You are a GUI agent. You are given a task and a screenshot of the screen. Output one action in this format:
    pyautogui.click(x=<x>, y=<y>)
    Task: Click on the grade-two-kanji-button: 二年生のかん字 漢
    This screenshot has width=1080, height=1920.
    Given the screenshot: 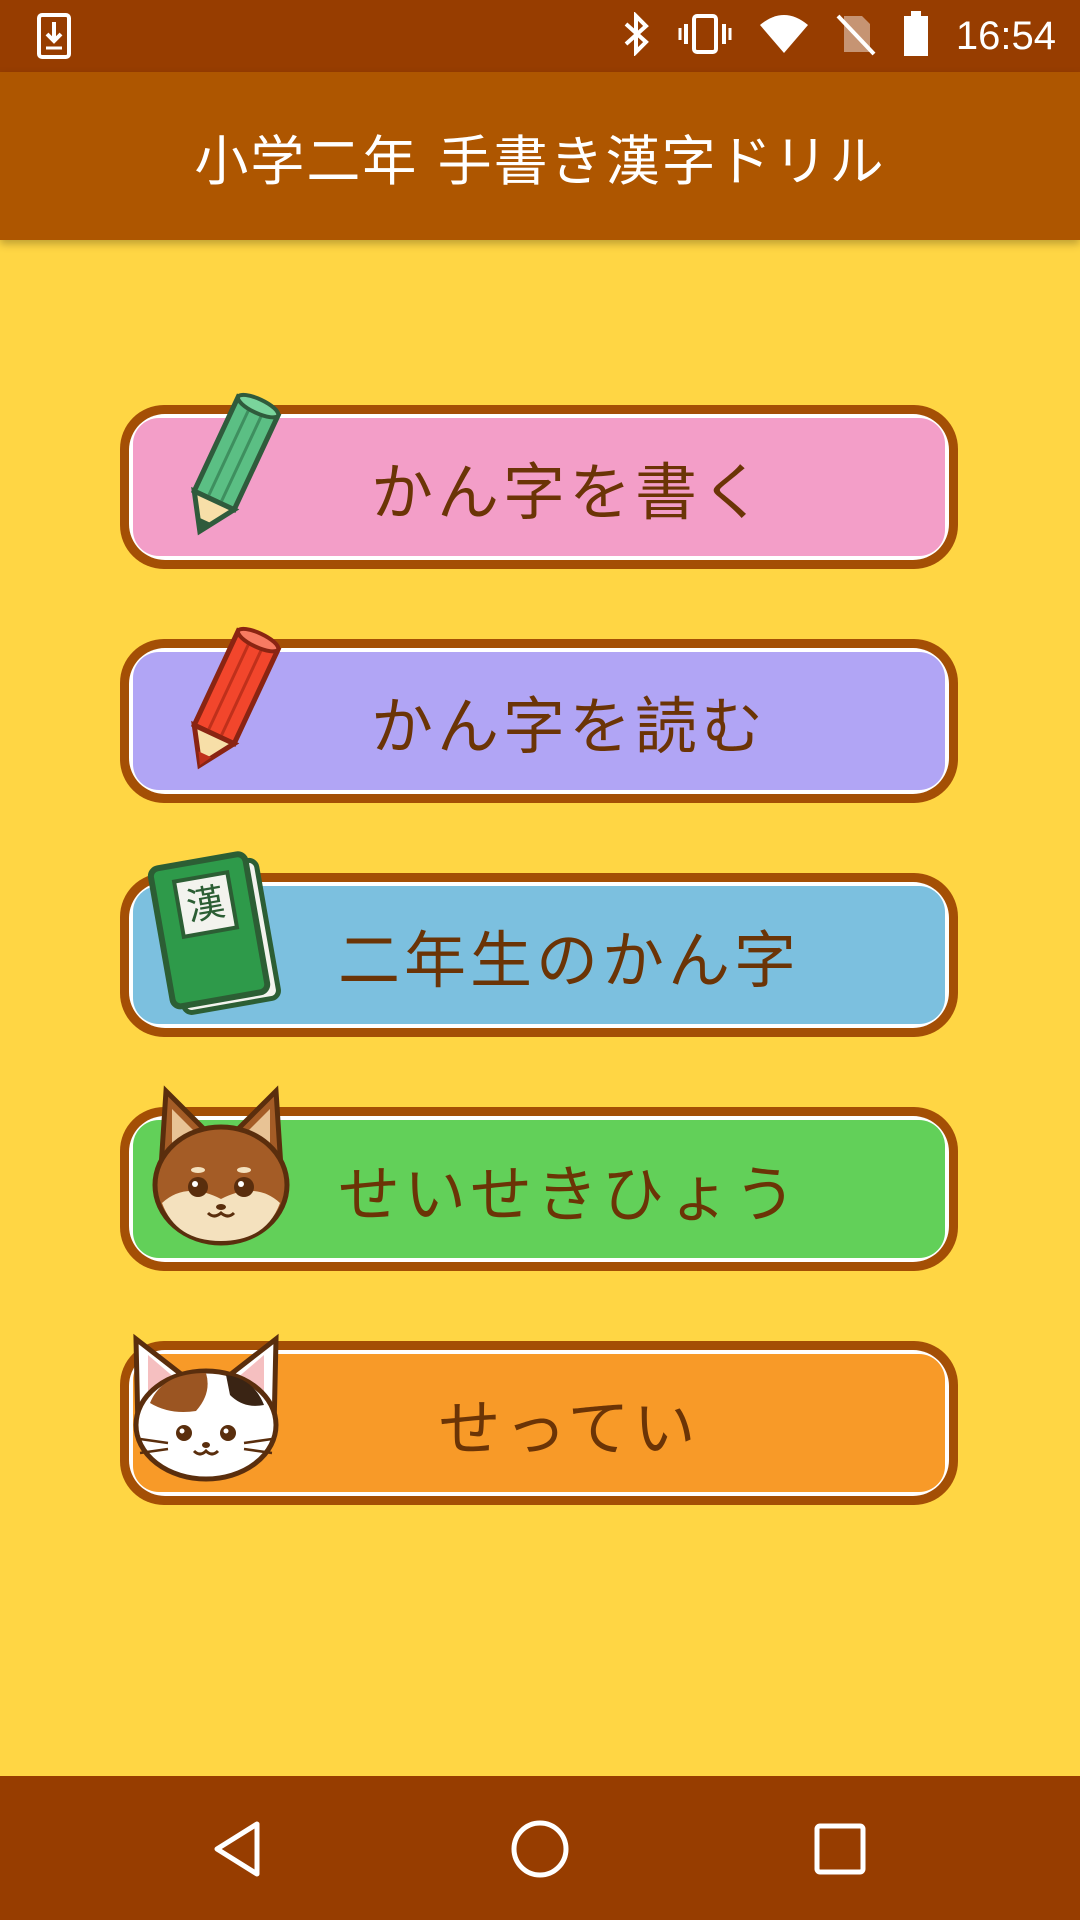 What is the action you would take?
    pyautogui.click(x=539, y=944)
    